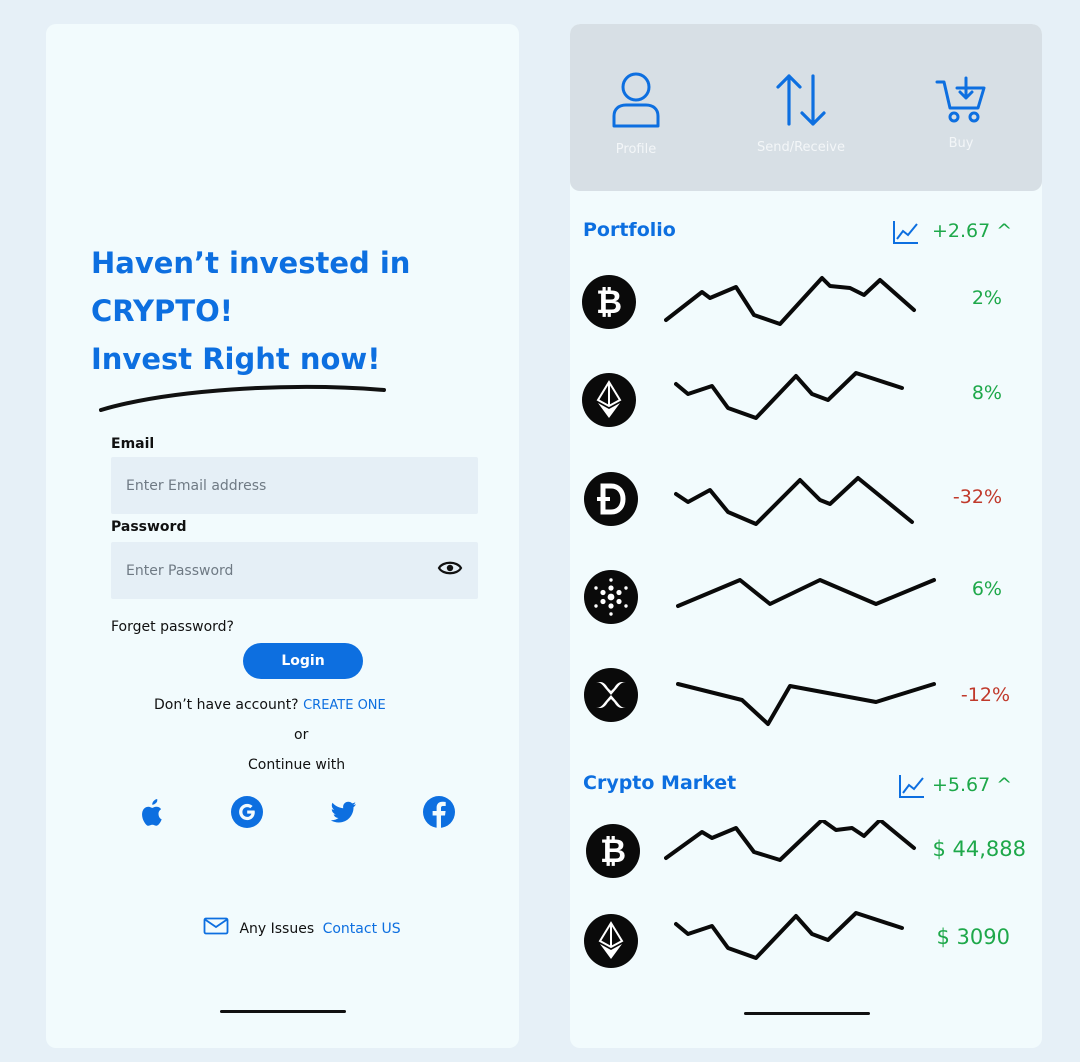 The width and height of the screenshot is (1080, 1062). I want to click on forgot-password-link: Forget password?, so click(172, 627).